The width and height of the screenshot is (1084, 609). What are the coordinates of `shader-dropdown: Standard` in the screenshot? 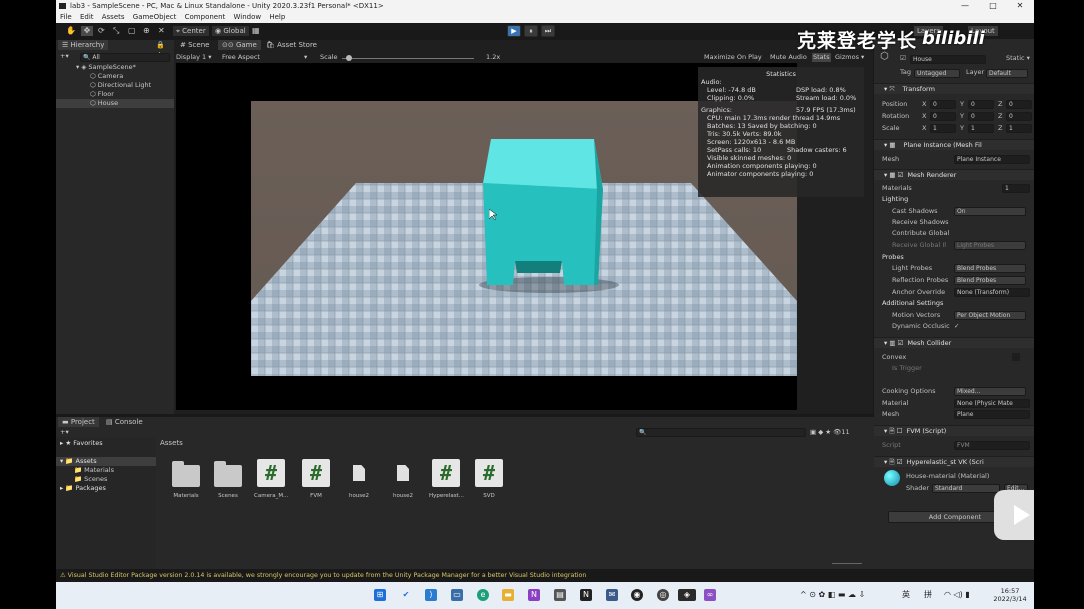 It's located at (966, 488).